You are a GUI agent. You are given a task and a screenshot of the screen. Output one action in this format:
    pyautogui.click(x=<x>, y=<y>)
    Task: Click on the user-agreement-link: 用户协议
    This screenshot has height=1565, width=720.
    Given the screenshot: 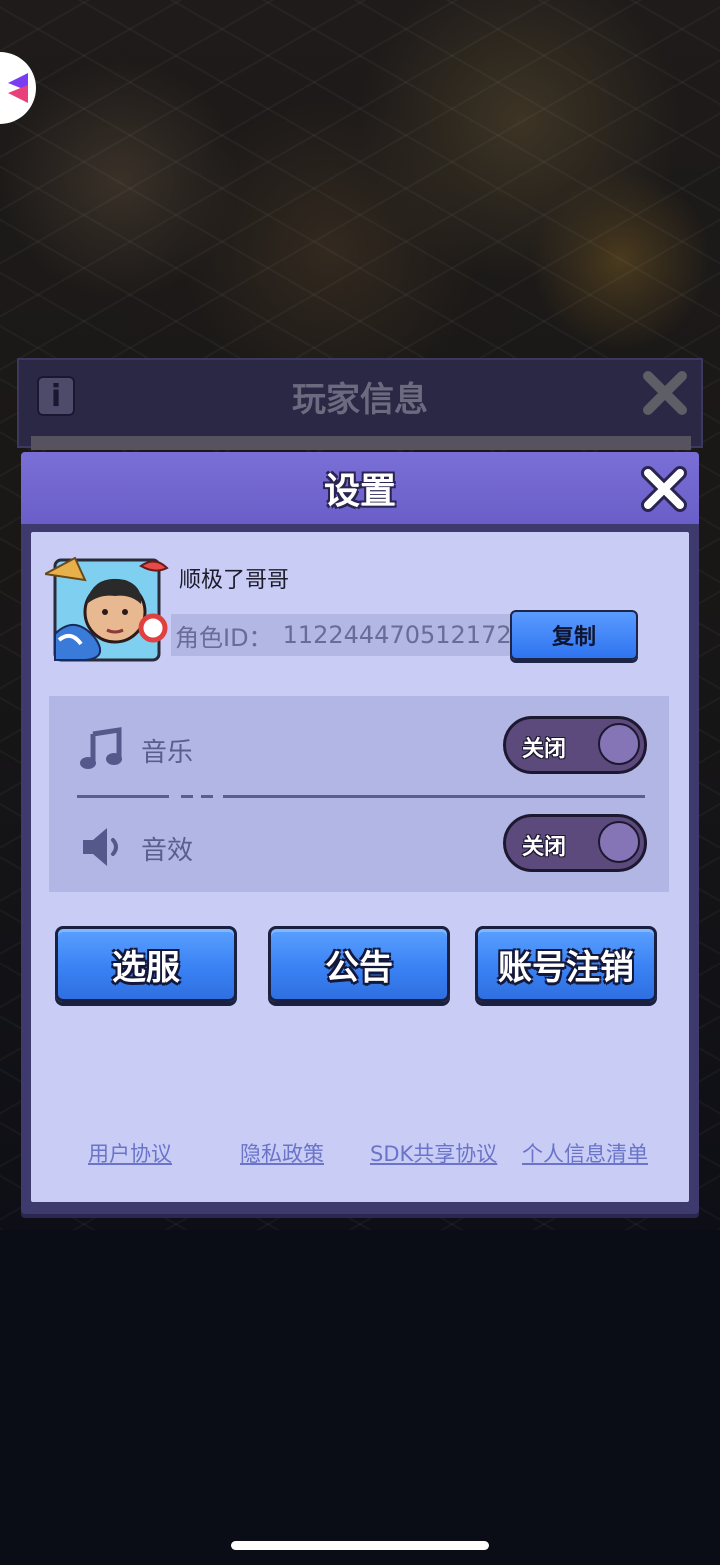 What is the action you would take?
    pyautogui.click(x=130, y=1153)
    